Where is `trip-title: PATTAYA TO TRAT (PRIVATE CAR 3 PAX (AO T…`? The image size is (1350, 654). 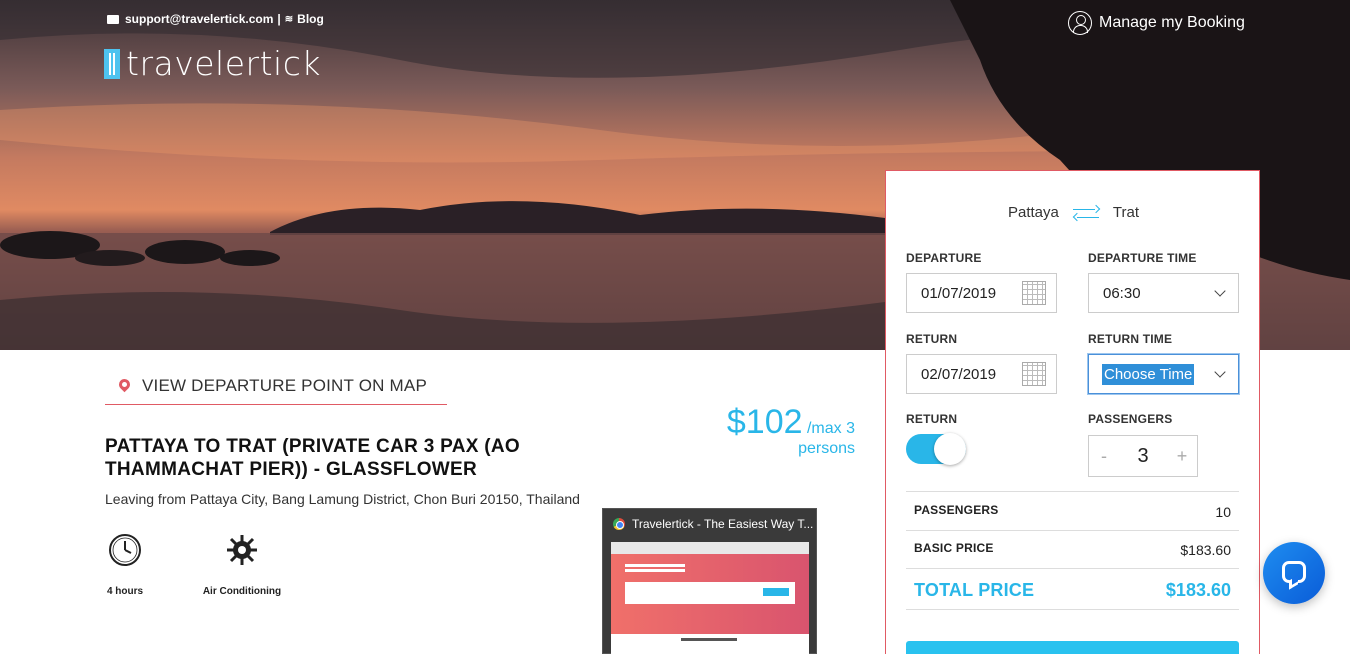
trip-title: PATTAYA TO TRAT (PRIVATE CAR 3 PAX (AO T… is located at coordinates (313, 458).